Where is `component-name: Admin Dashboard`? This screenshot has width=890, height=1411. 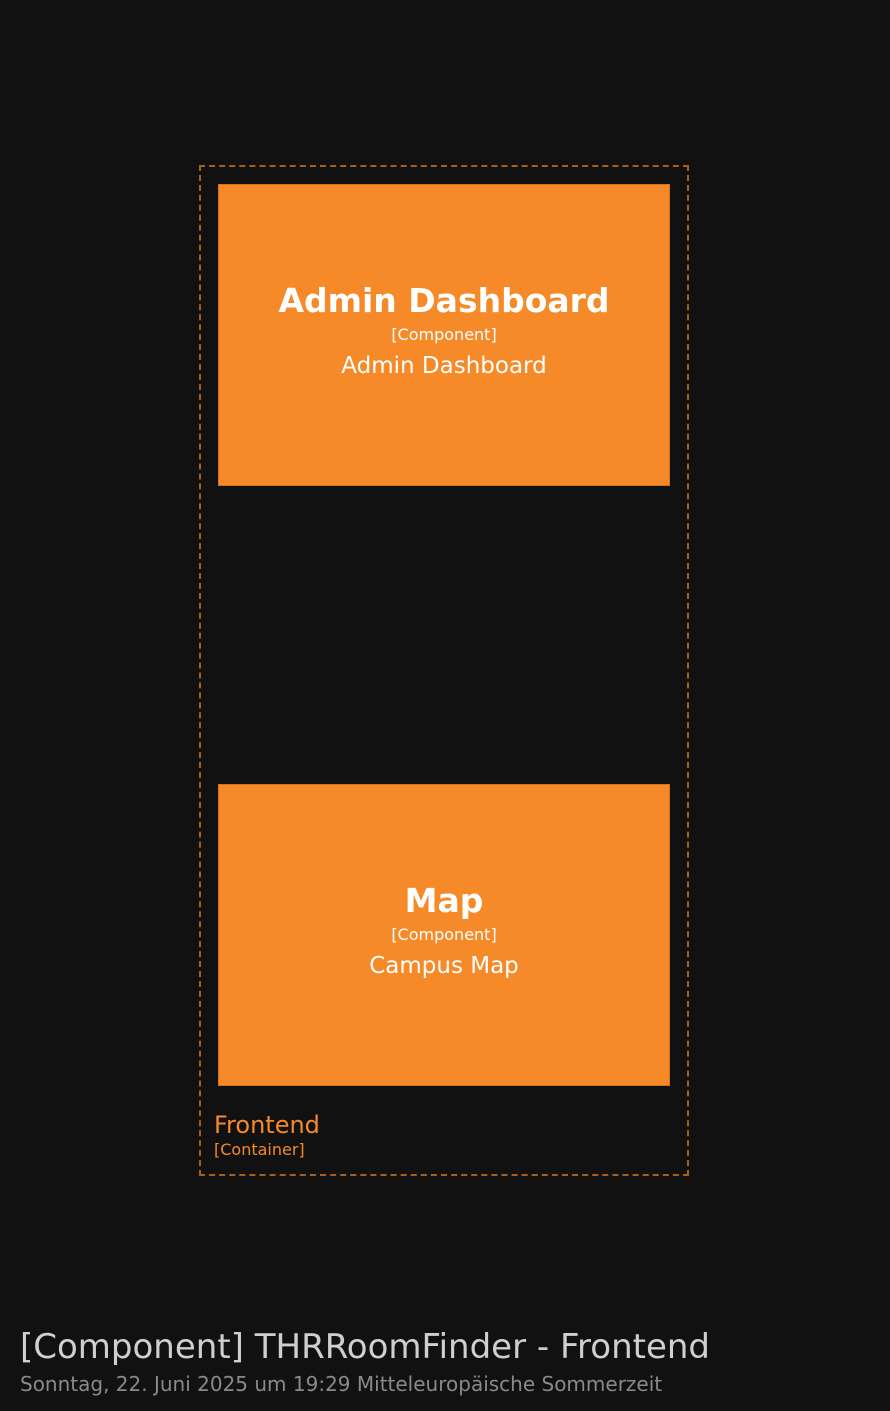
component-name: Admin Dashboard is located at coordinates (444, 300).